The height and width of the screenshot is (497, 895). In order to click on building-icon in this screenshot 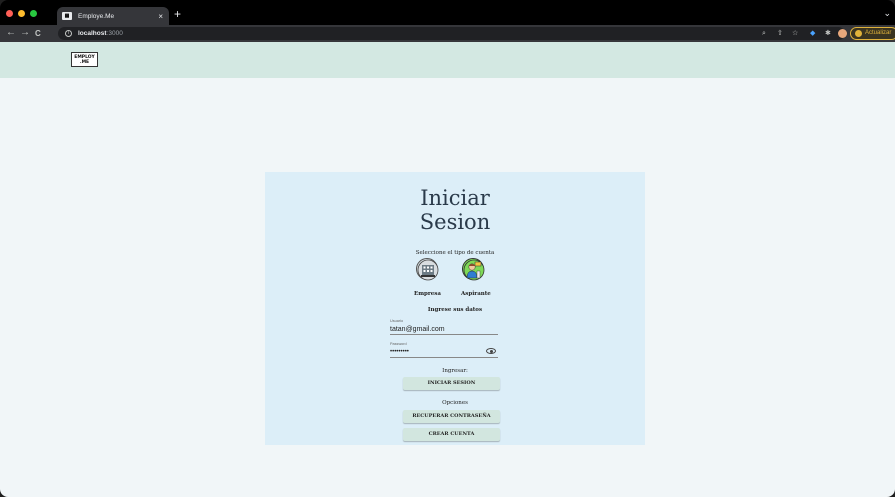, I will do `click(427, 269)`.